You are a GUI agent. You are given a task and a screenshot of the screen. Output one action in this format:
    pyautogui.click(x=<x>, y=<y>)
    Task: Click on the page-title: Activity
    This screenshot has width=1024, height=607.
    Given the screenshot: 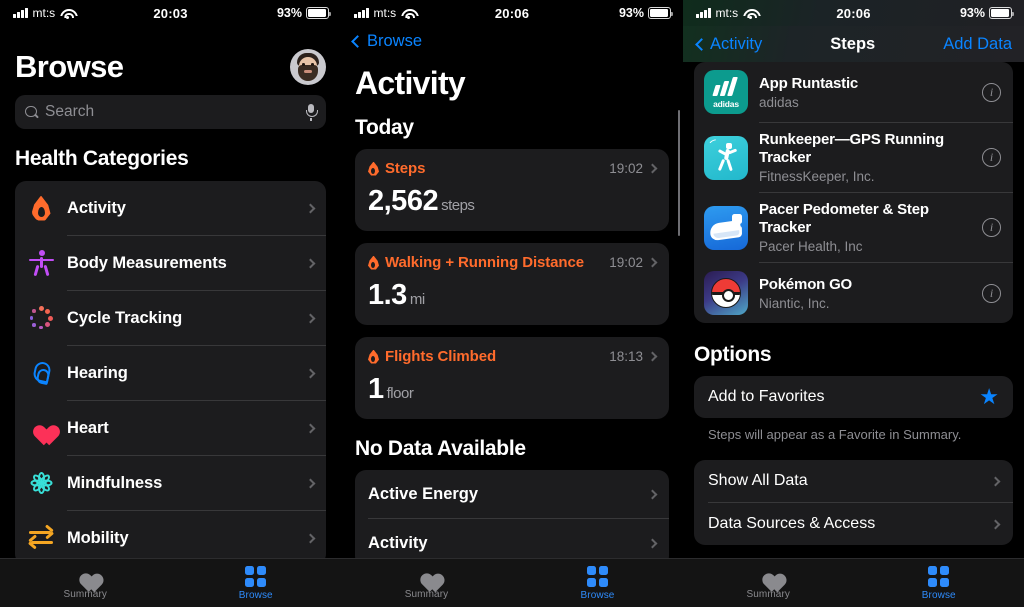 What is the action you would take?
    pyautogui.click(x=410, y=83)
    